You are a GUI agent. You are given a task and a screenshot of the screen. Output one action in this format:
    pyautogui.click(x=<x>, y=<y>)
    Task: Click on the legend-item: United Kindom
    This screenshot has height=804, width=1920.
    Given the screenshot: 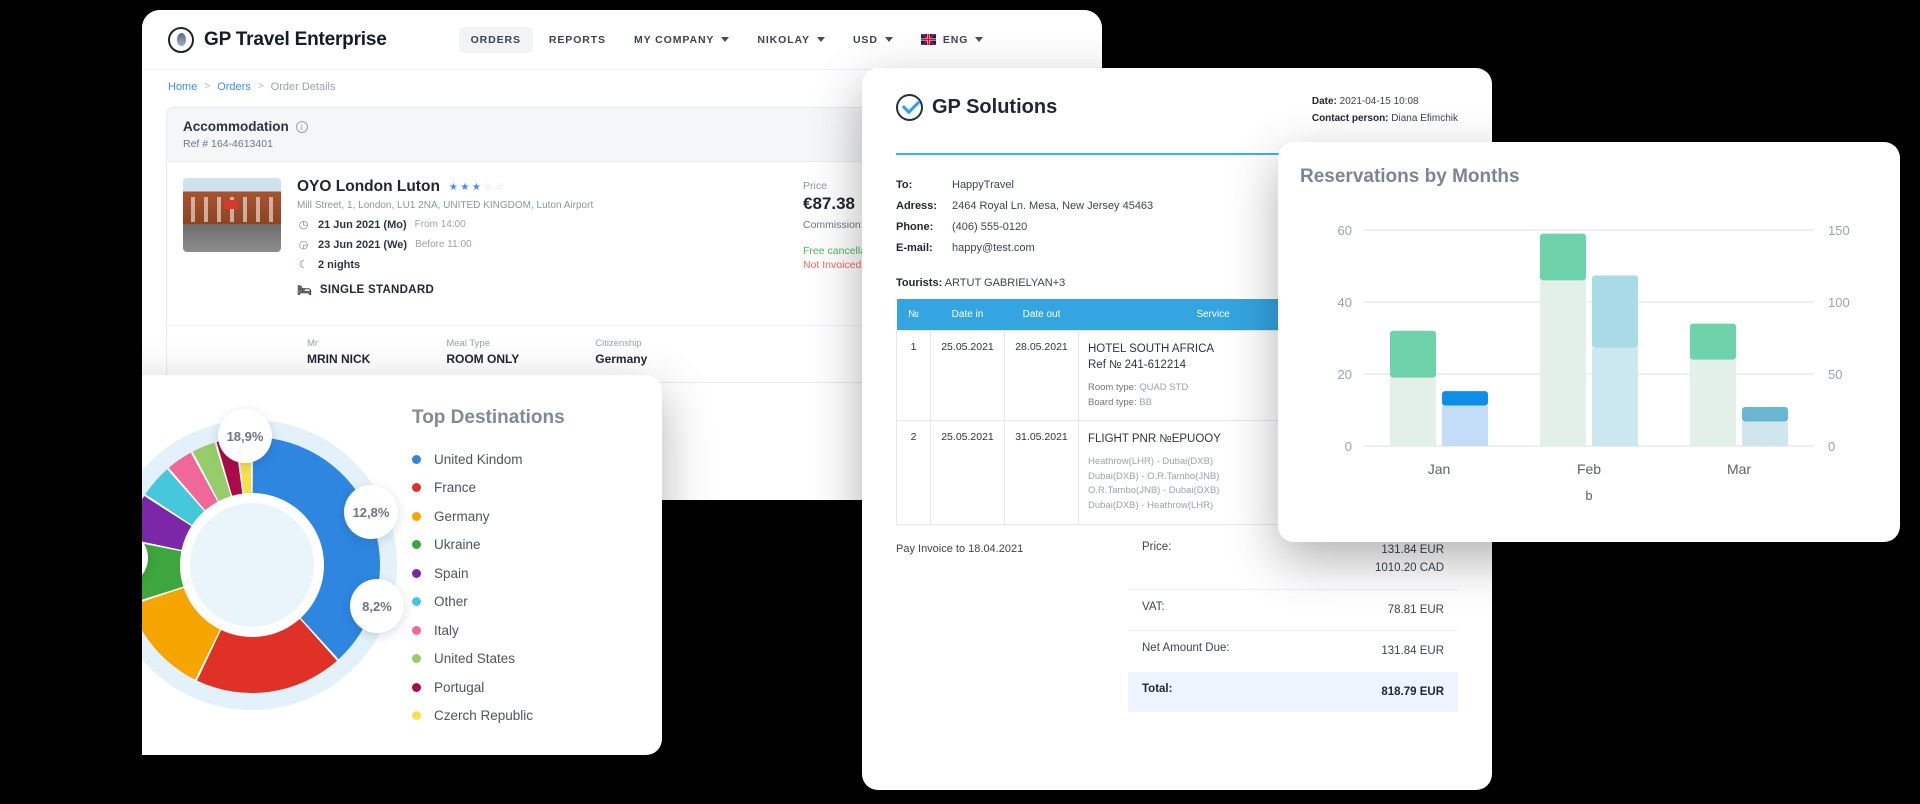 What is the action you would take?
    pyautogui.click(x=527, y=459)
    